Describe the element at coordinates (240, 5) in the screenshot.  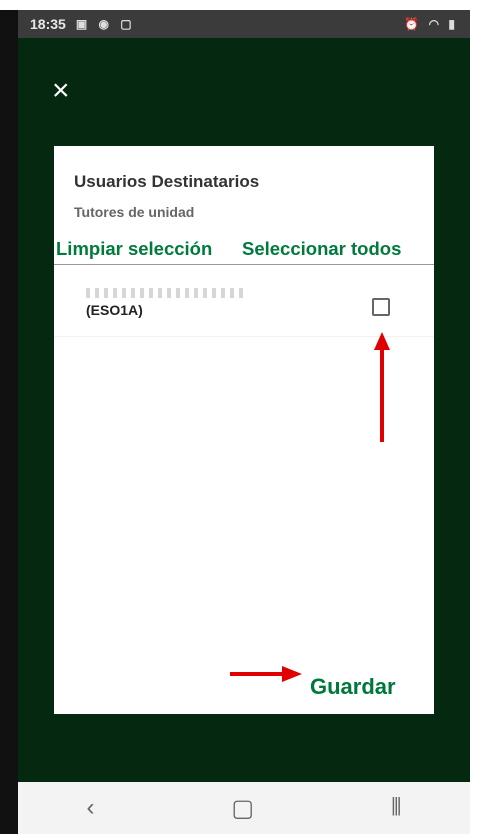
I see `top-frame` at that location.